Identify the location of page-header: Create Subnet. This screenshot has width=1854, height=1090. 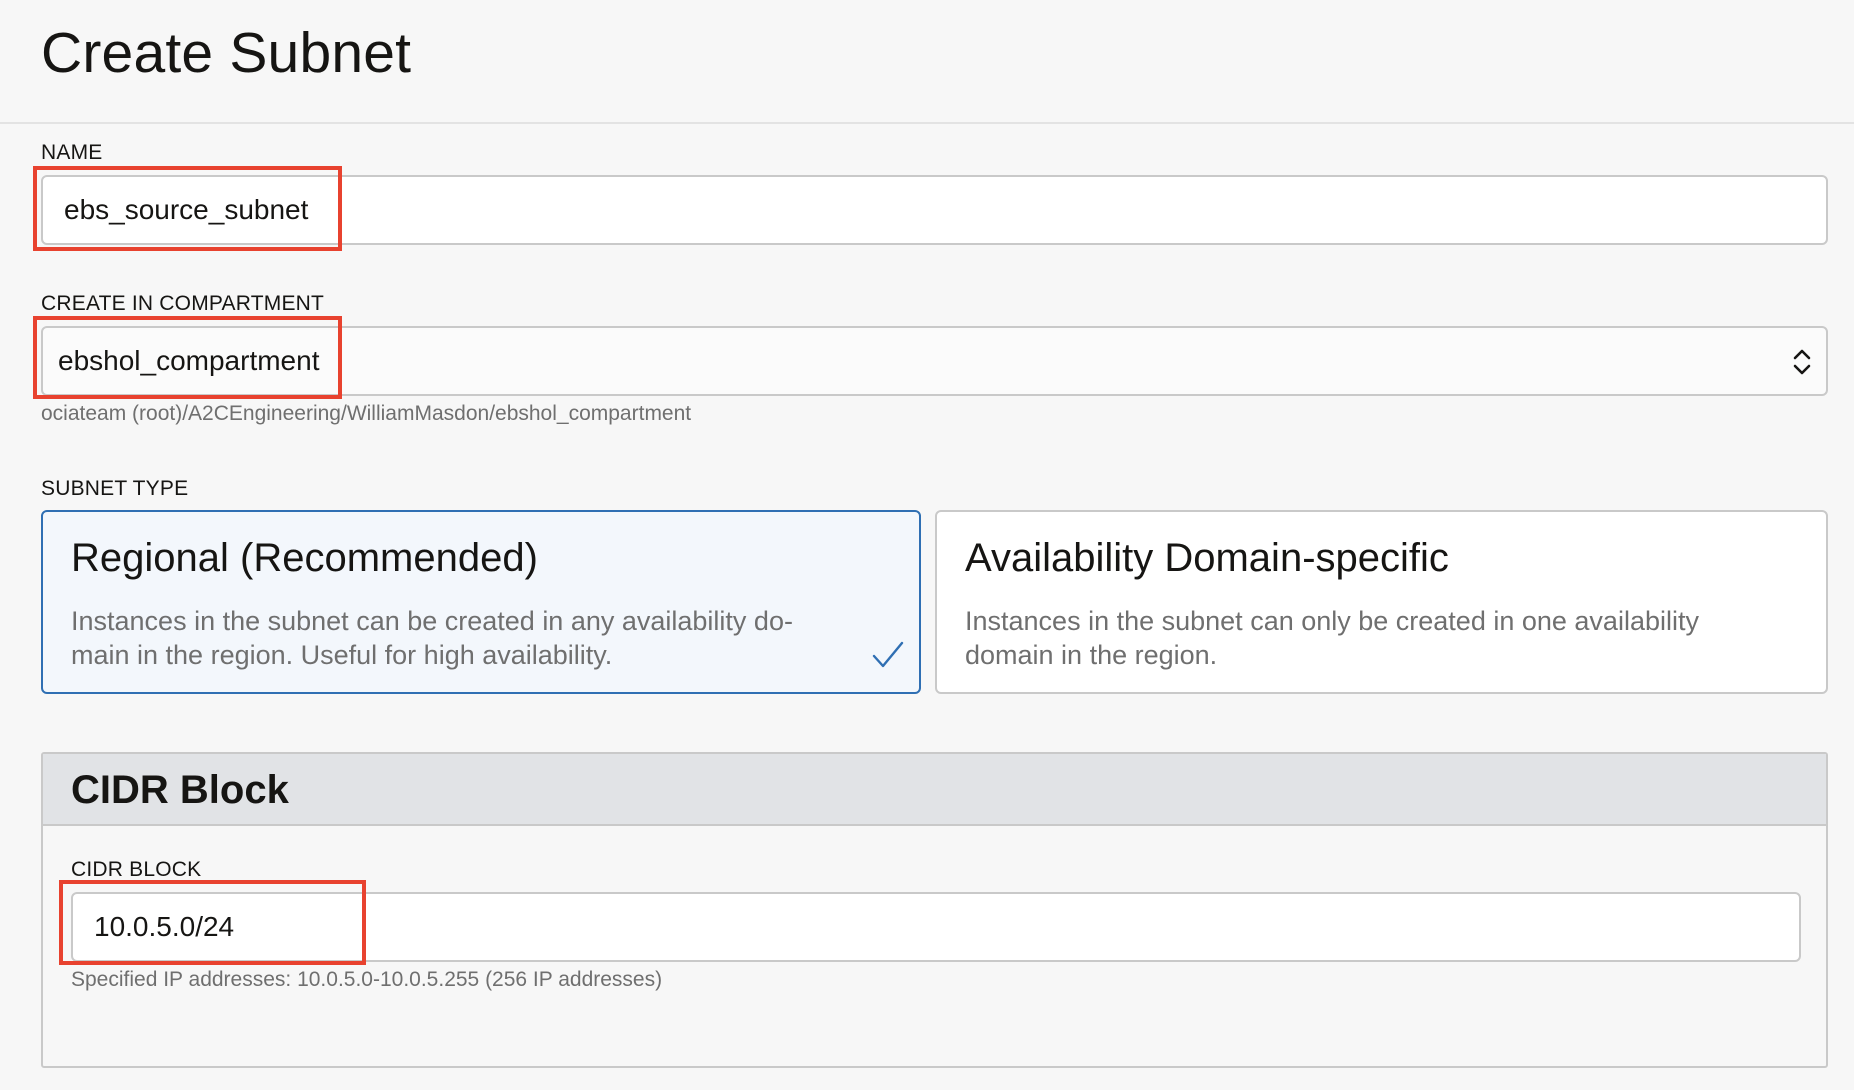
(927, 62).